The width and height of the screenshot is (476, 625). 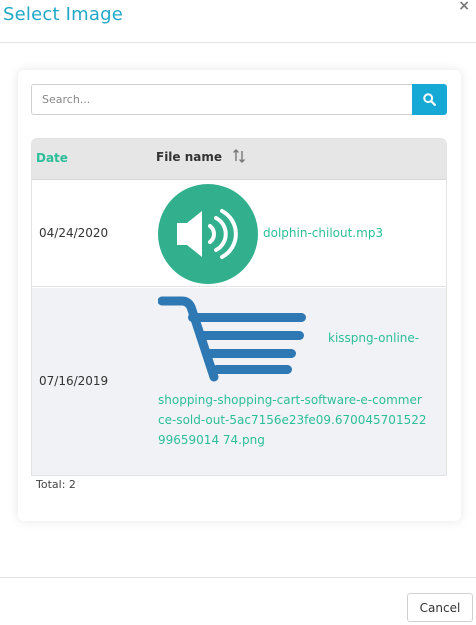 I want to click on shopping-cart-icon, so click(x=234, y=340).